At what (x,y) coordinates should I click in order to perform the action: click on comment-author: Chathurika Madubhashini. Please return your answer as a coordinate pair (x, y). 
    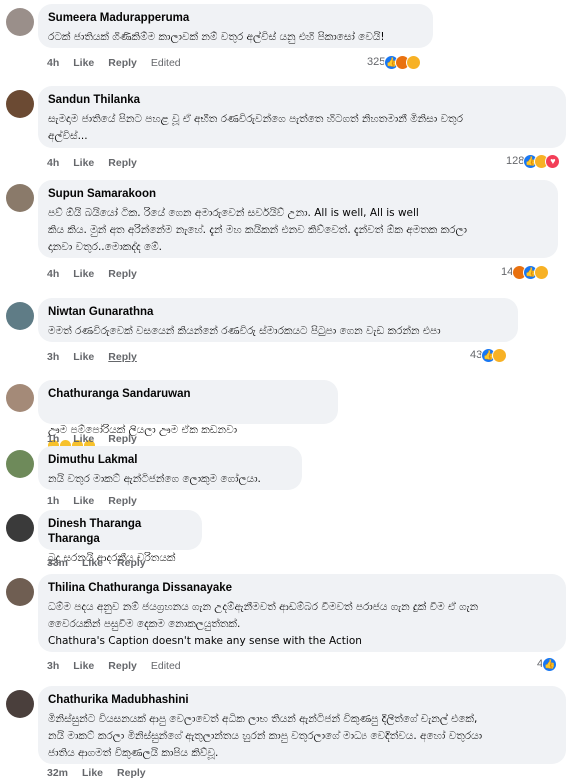
    Looking at the image, I should click on (302, 700).